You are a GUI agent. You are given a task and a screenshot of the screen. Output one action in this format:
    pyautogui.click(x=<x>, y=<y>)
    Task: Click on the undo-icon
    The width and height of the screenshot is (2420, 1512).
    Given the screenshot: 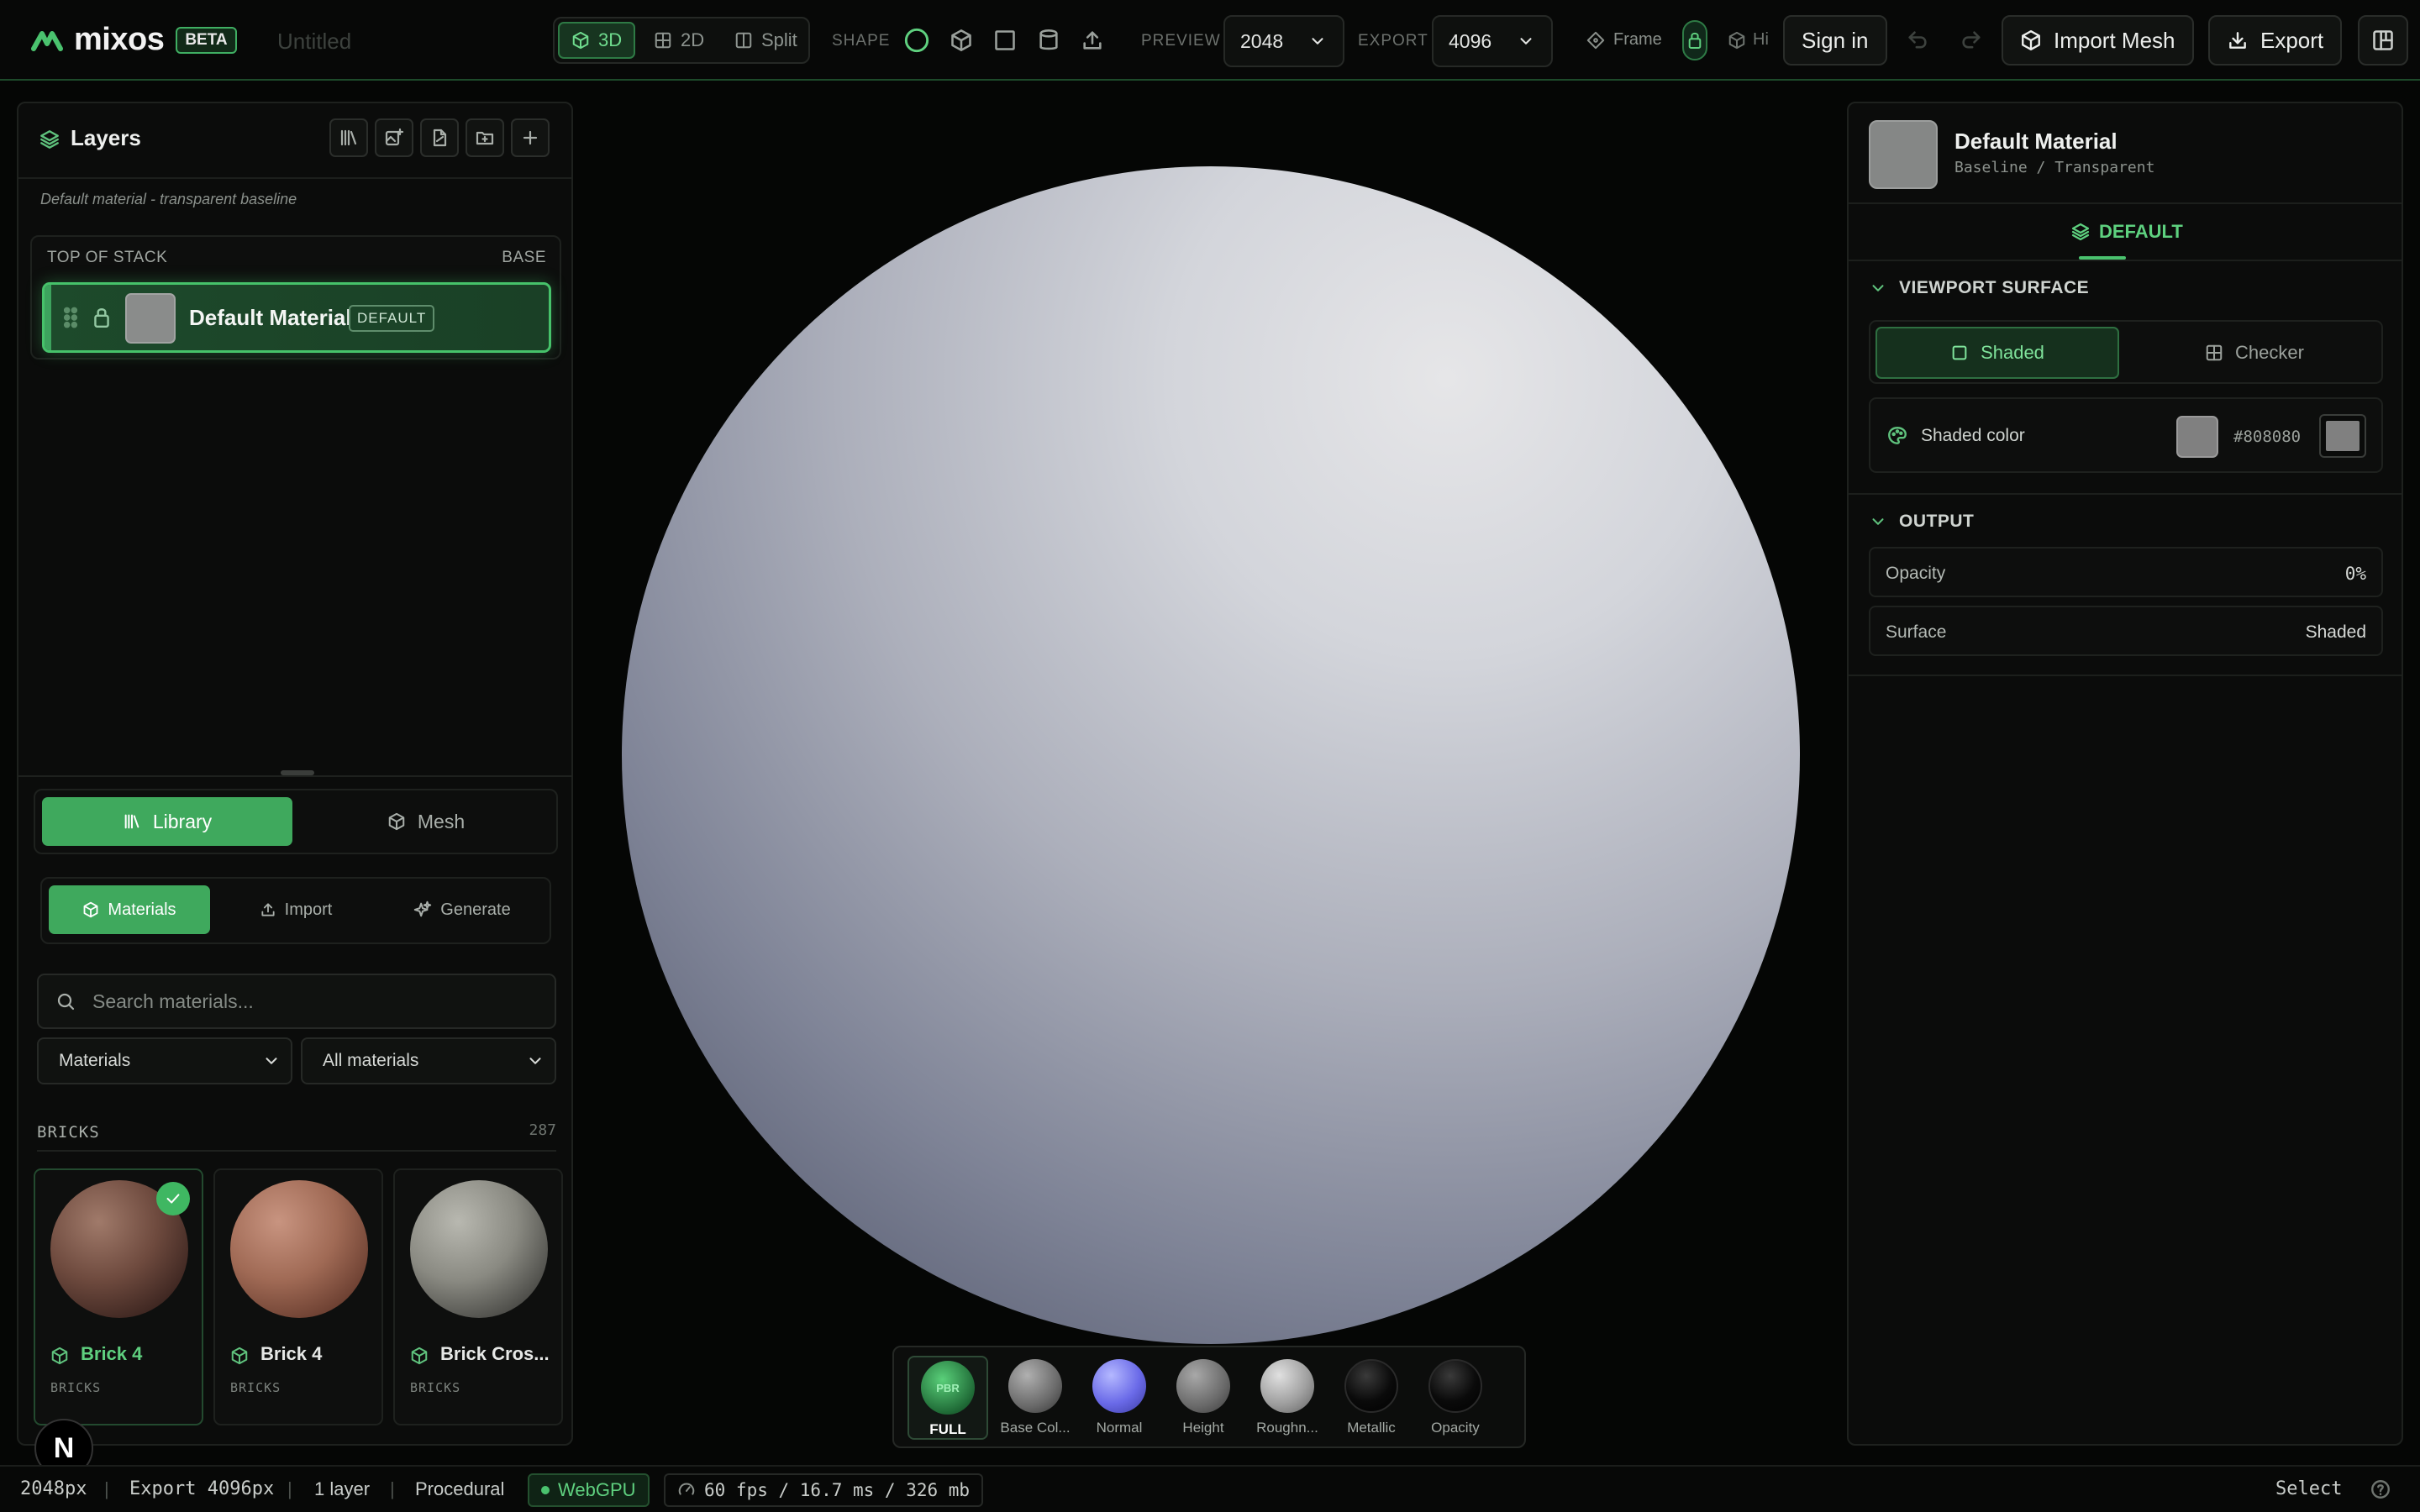 What is the action you would take?
    pyautogui.click(x=1918, y=40)
    